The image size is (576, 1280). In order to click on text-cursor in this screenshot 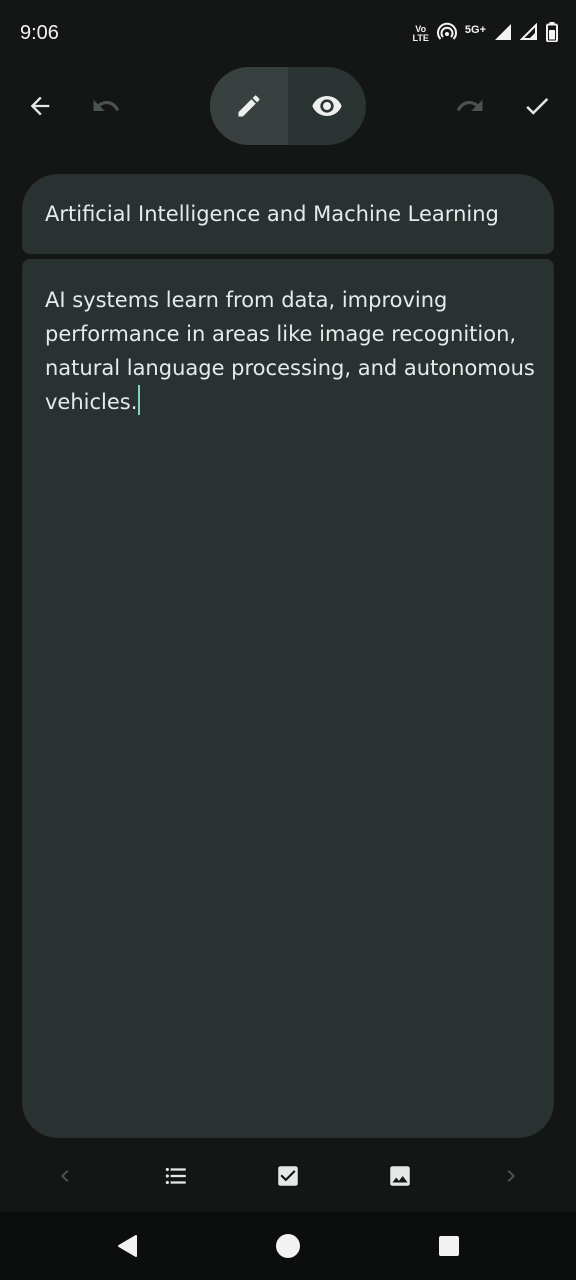, I will do `click(139, 400)`.